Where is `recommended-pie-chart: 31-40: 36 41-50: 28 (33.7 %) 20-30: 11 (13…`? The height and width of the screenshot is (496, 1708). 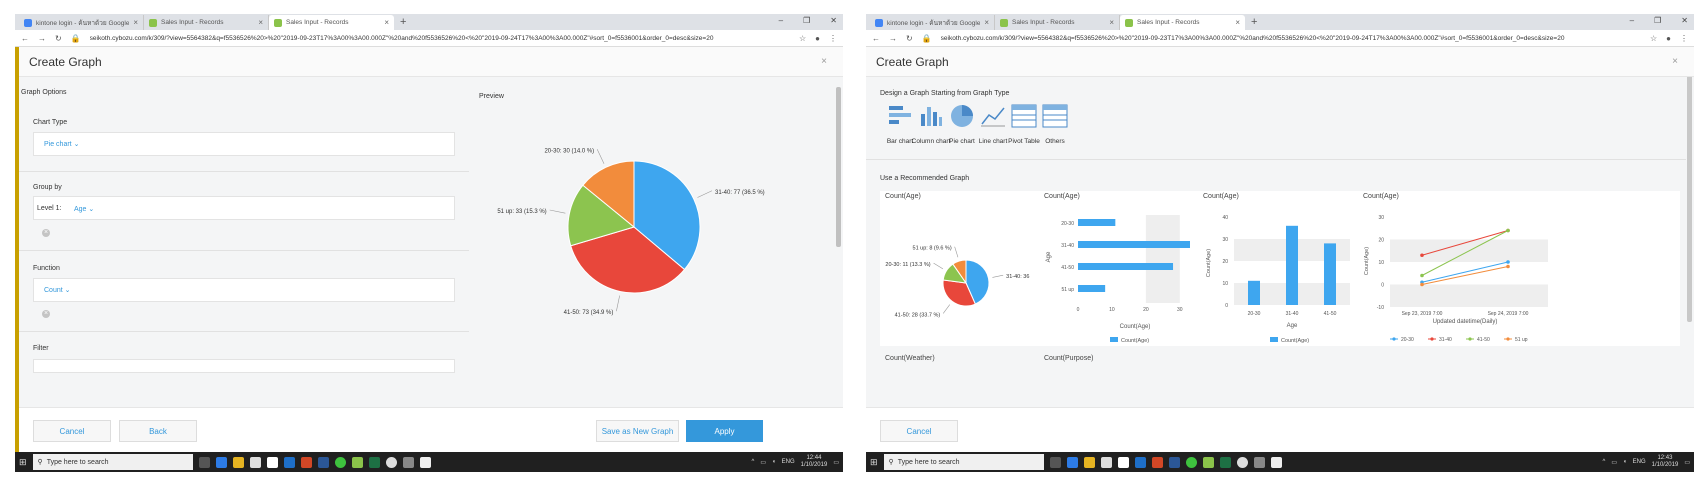 recommended-pie-chart: 31-40: 36 41-50: 28 (33.7 %) 20-30: 11 (13… is located at coordinates (960, 275).